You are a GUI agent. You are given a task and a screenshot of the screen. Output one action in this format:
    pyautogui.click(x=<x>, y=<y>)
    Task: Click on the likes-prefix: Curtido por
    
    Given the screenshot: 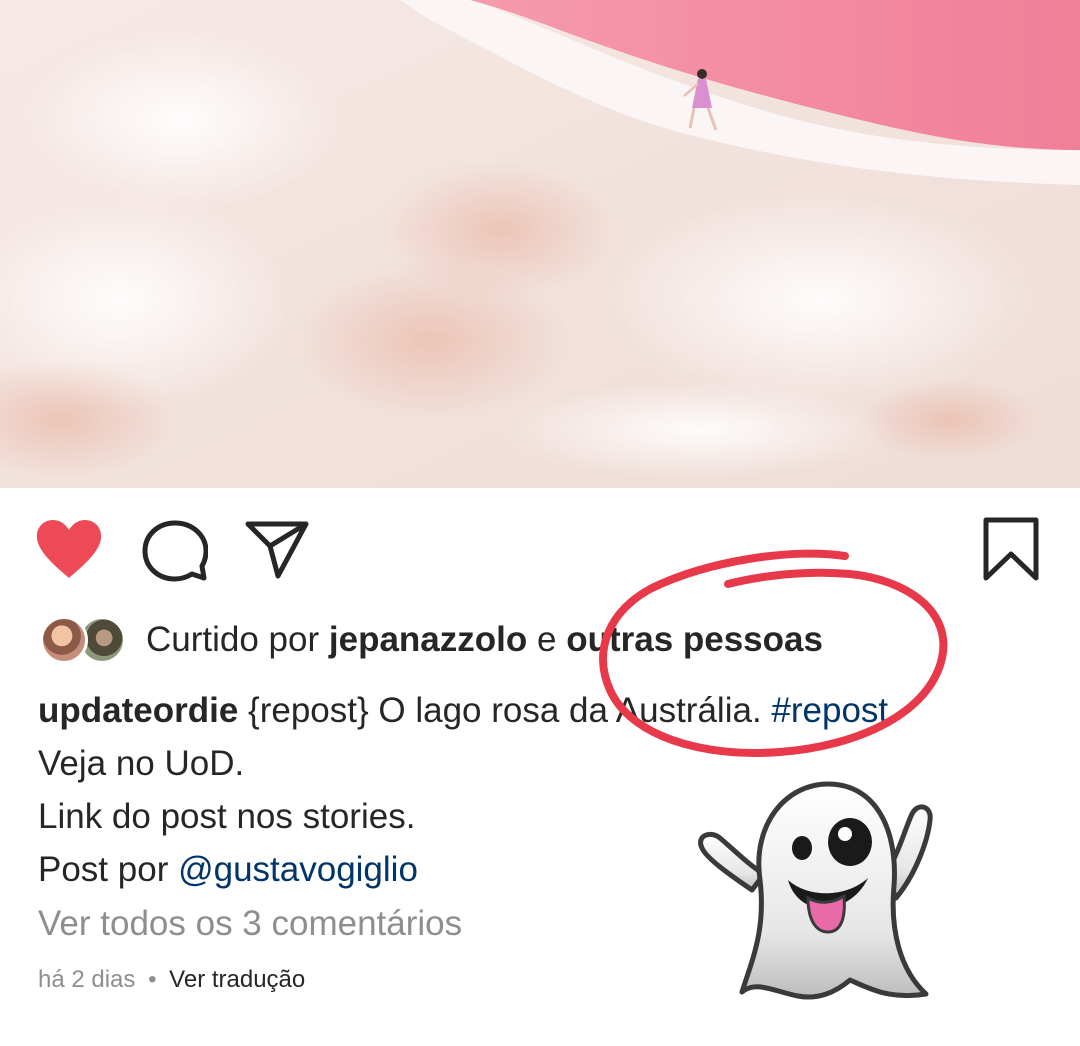 What is the action you would take?
    pyautogui.click(x=233, y=639)
    